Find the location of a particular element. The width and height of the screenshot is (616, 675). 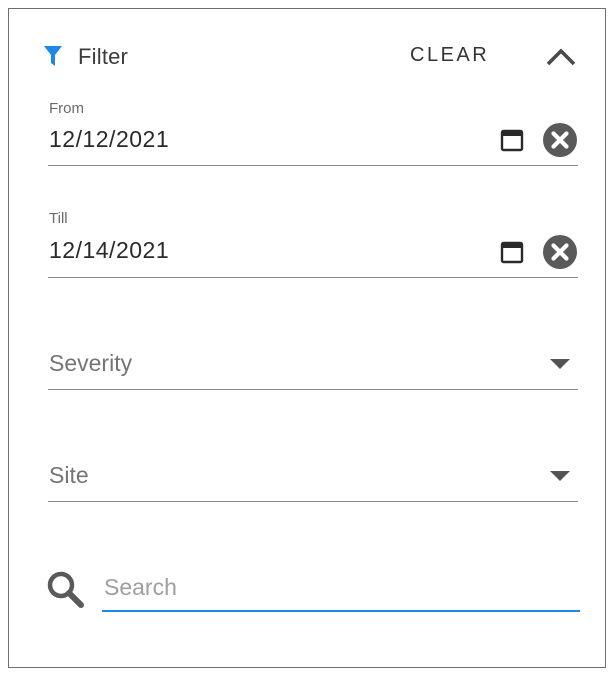

chevron-up-icon is located at coordinates (561, 57).